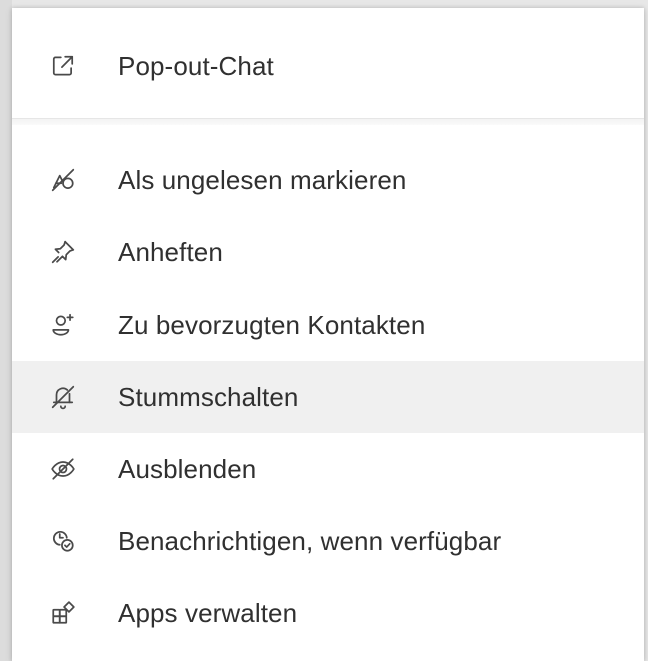 The height and width of the screenshot is (661, 648). Describe the element at coordinates (328, 469) in the screenshot. I see `menu-item-hide: Ausblenden` at that location.